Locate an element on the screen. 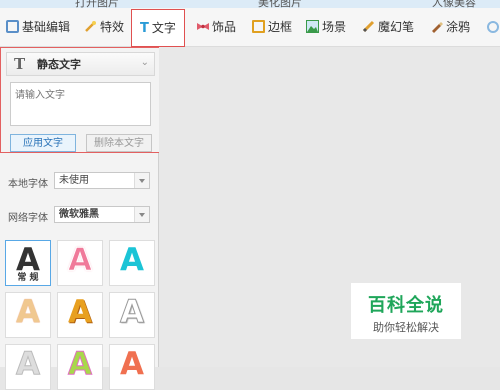  text-style-silver: A is located at coordinates (132, 315).